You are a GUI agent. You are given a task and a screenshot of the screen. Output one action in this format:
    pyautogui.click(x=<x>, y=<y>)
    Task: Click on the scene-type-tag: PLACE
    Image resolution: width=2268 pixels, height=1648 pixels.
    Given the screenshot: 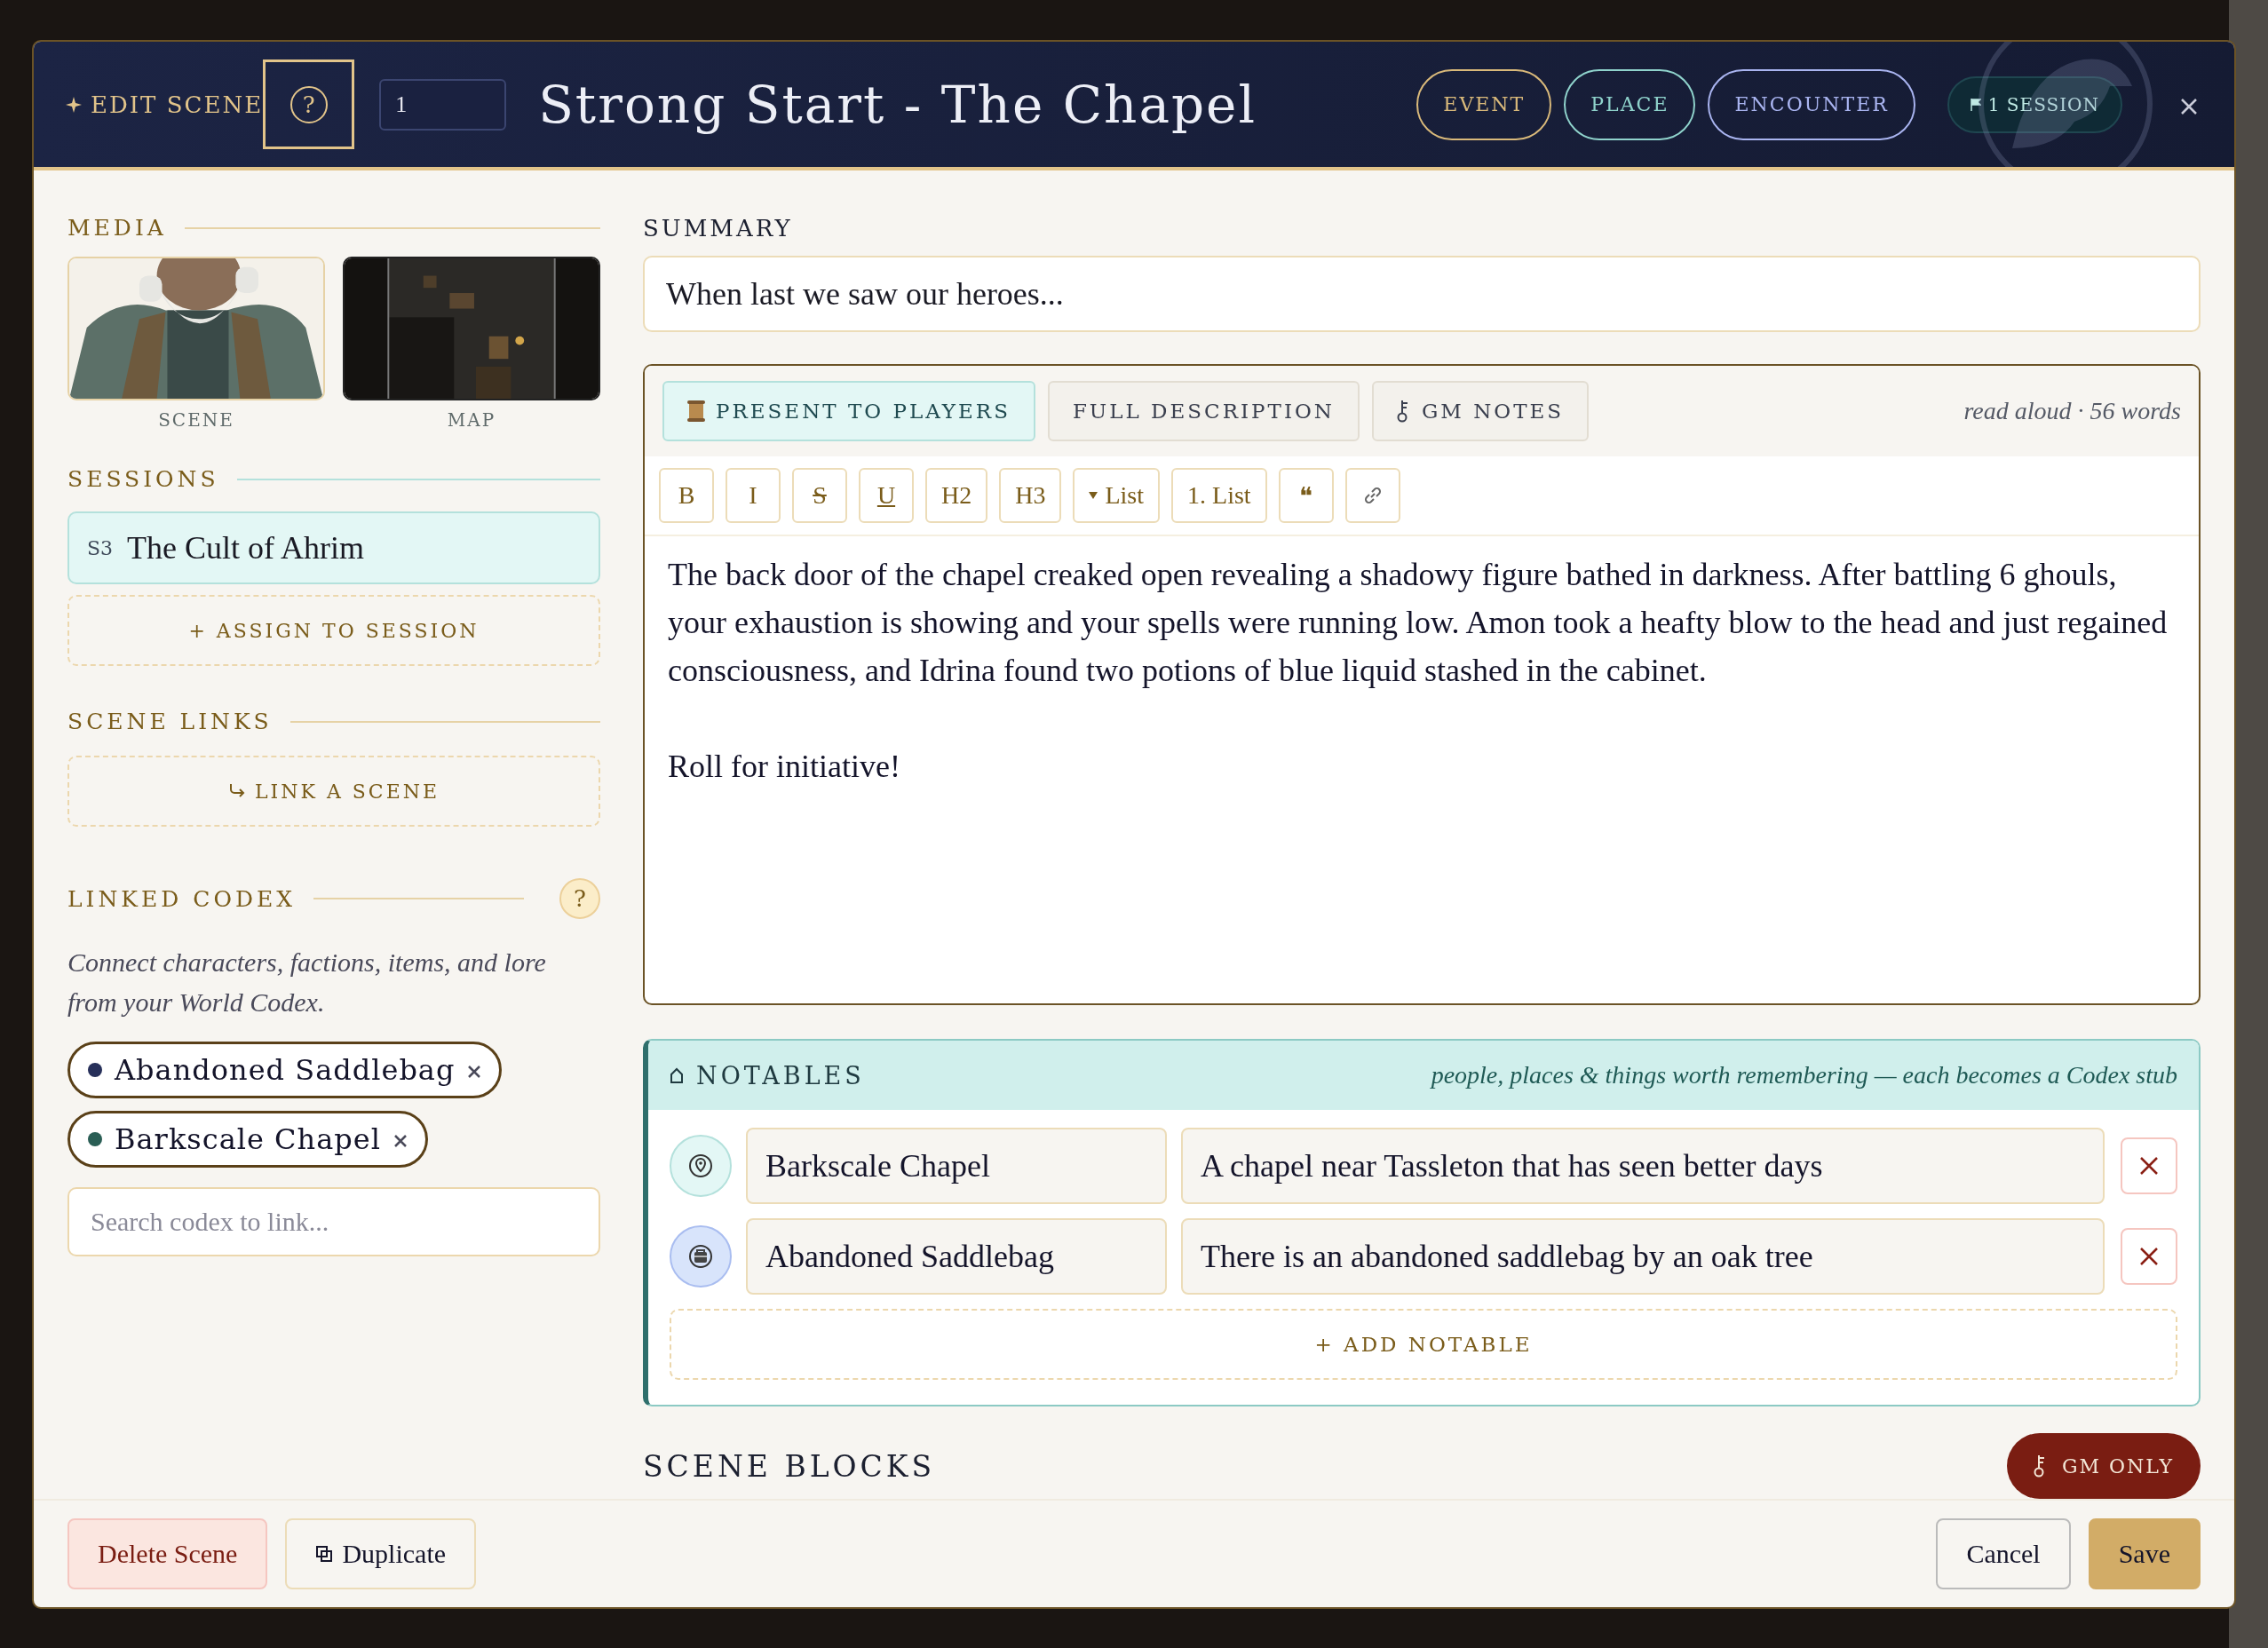 What is the action you would take?
    pyautogui.click(x=1630, y=104)
    